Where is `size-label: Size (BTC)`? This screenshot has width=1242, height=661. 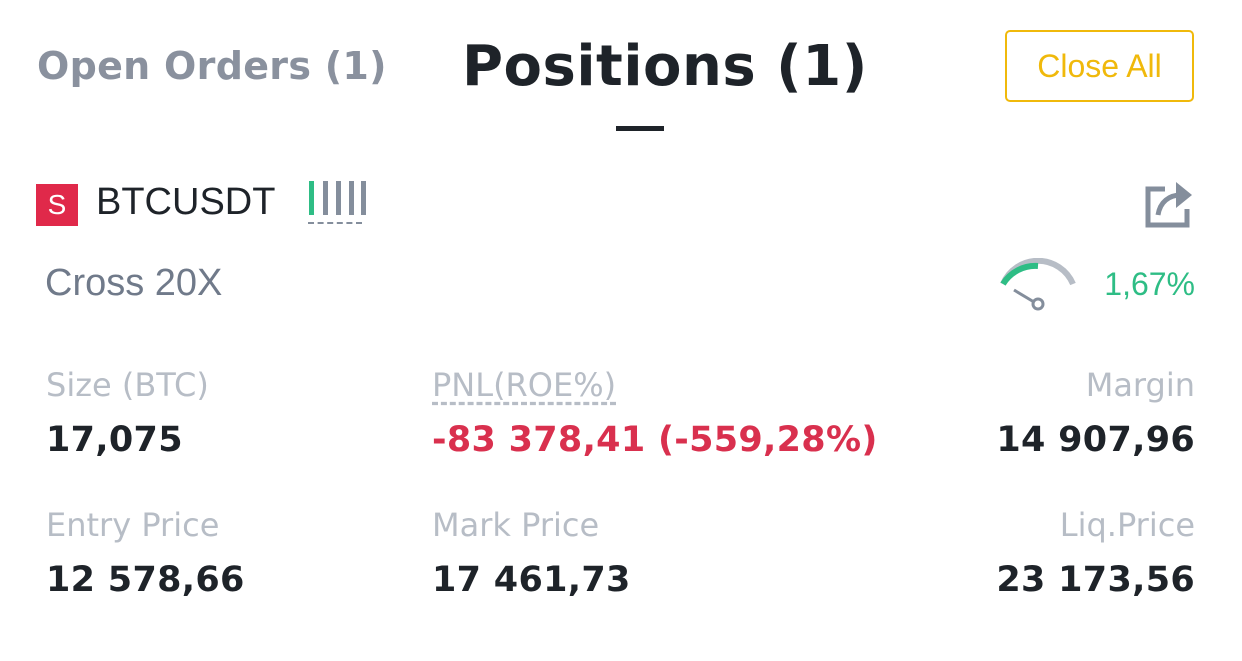 size-label: Size (BTC) is located at coordinates (127, 385).